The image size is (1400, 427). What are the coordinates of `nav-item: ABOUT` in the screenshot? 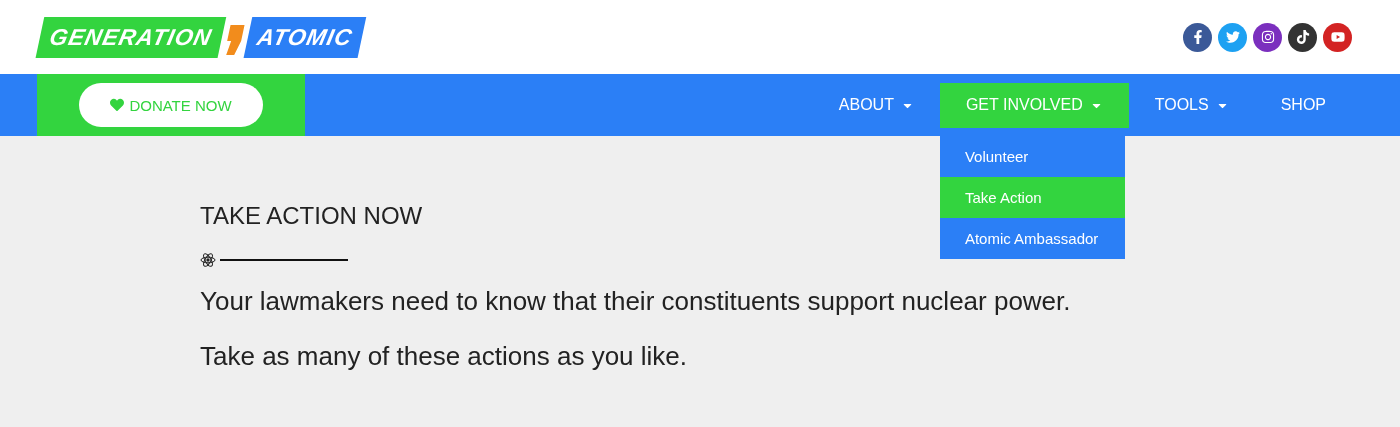 It's located at (876, 105).